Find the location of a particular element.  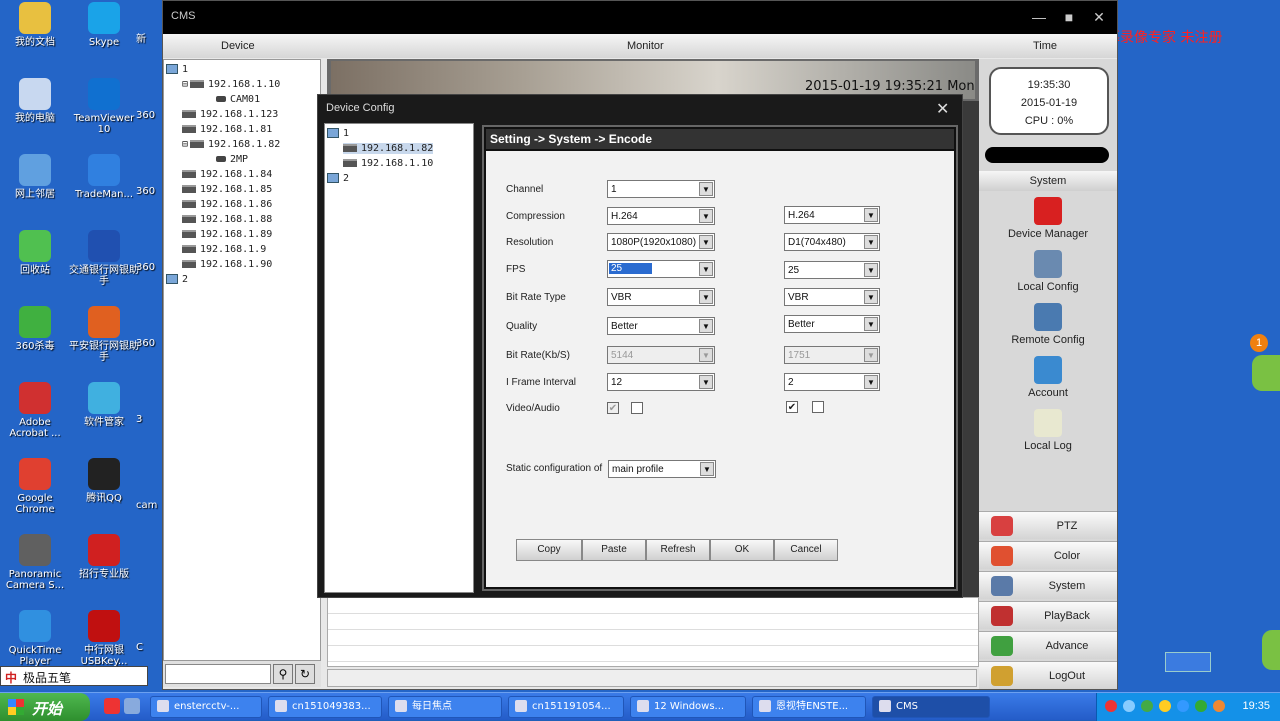

dialog-close-button: ✕ is located at coordinates (942, 109).